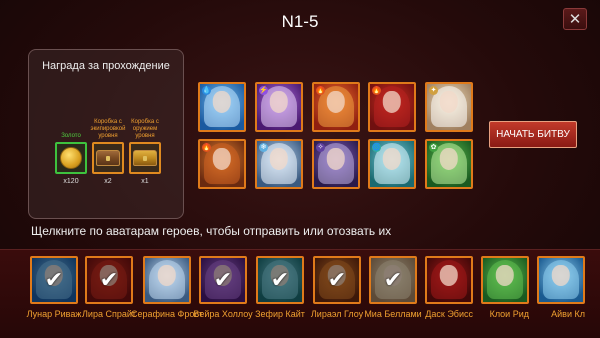 The width and height of the screenshot is (600, 338). I want to click on roster-hero: ✔ Лунар Риваж, so click(54, 289).